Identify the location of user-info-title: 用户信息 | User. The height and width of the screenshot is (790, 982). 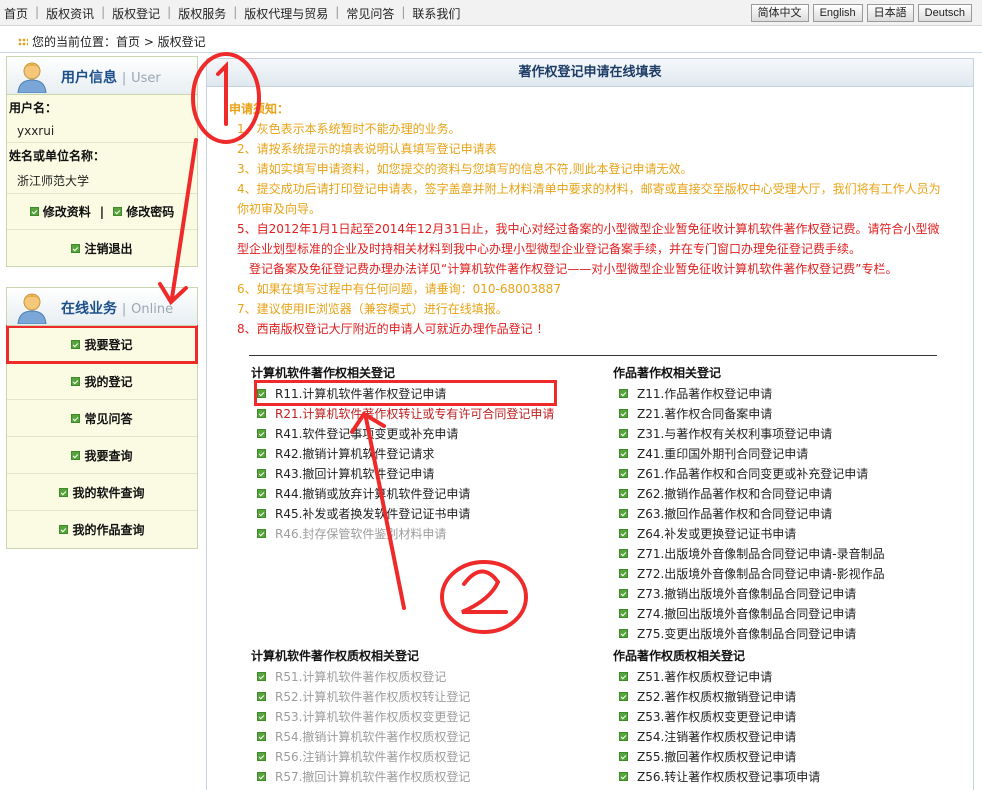
(111, 78).